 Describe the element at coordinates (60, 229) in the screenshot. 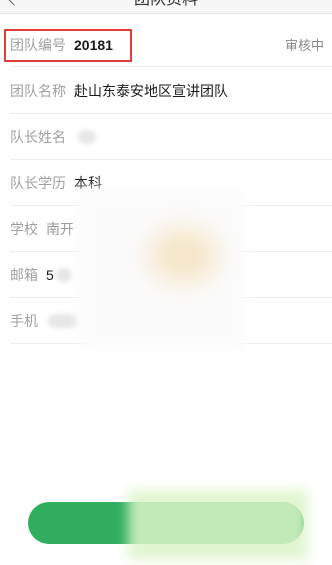

I see `school-value: 南开` at that location.